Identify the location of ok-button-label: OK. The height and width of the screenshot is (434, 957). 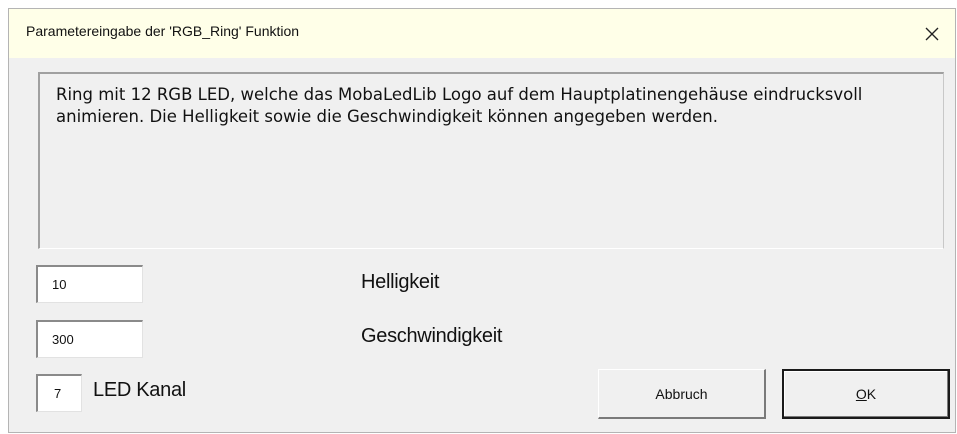
(866, 394).